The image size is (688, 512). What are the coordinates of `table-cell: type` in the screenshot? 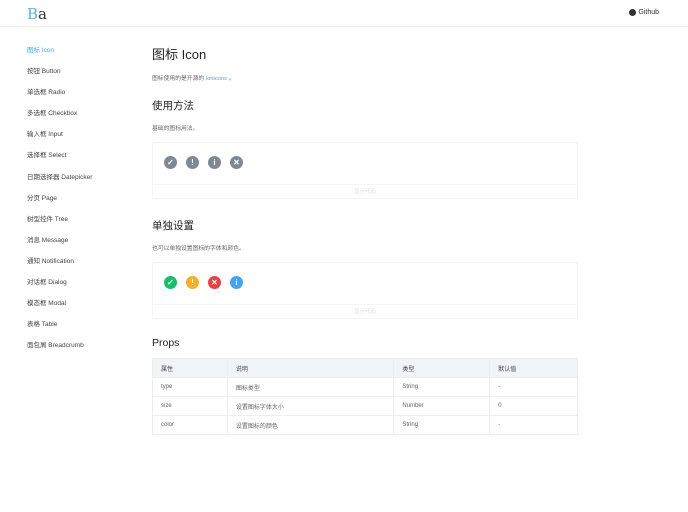 It's located at (190, 387).